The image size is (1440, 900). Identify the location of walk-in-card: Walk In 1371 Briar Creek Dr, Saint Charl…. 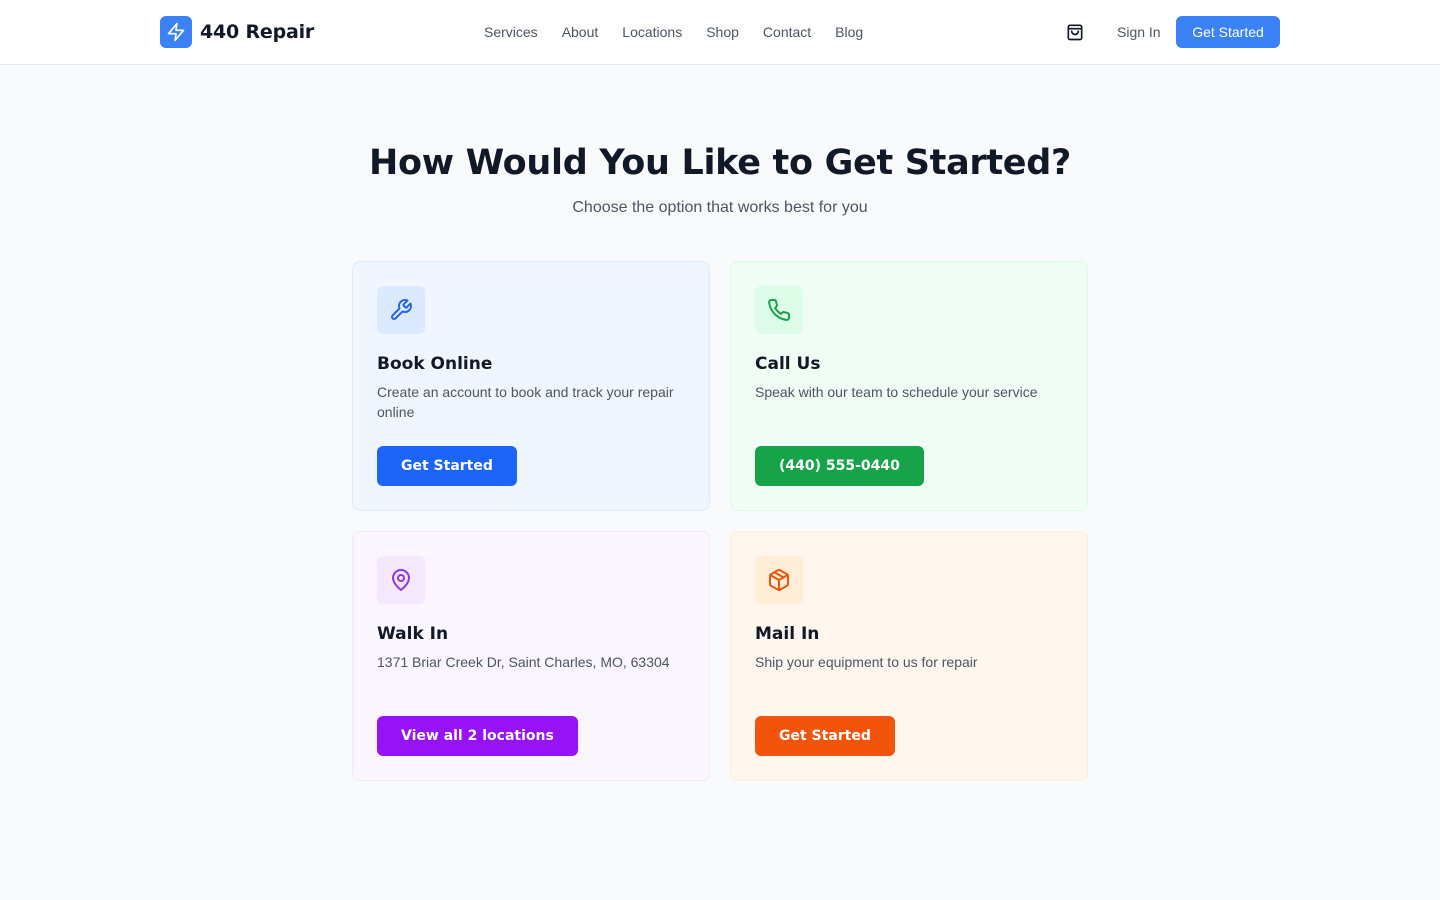
(531, 656).